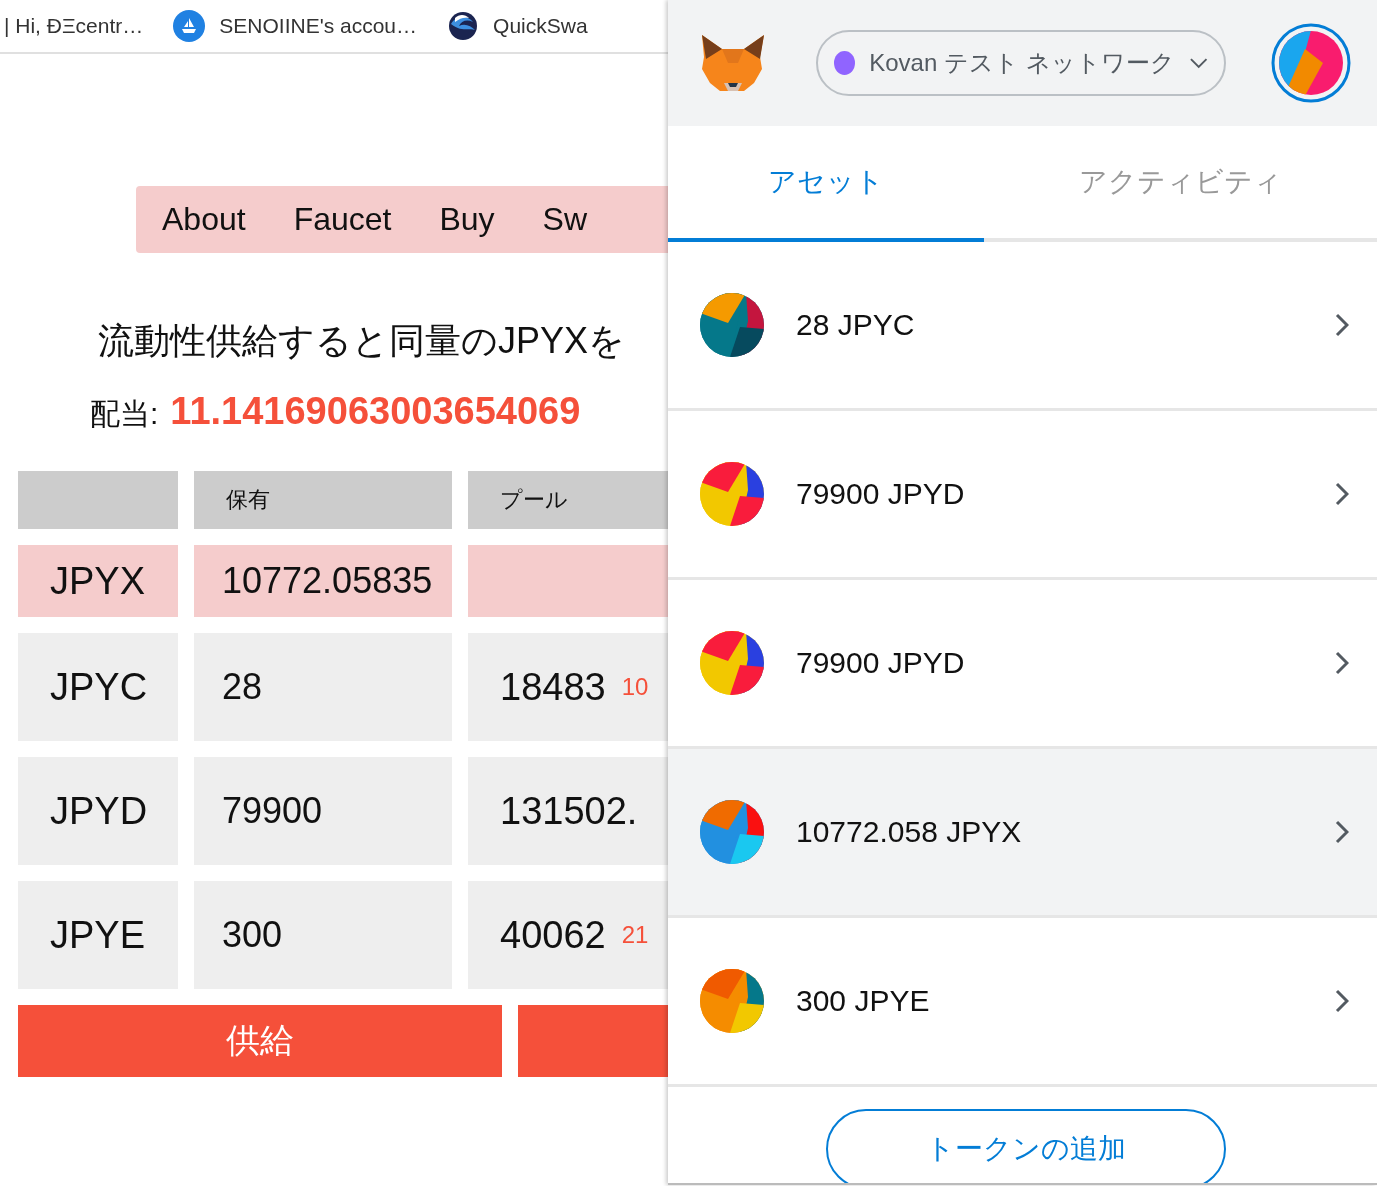 The image size is (1377, 1186). I want to click on dividend-value: 11.14169063003654069, so click(375, 411).